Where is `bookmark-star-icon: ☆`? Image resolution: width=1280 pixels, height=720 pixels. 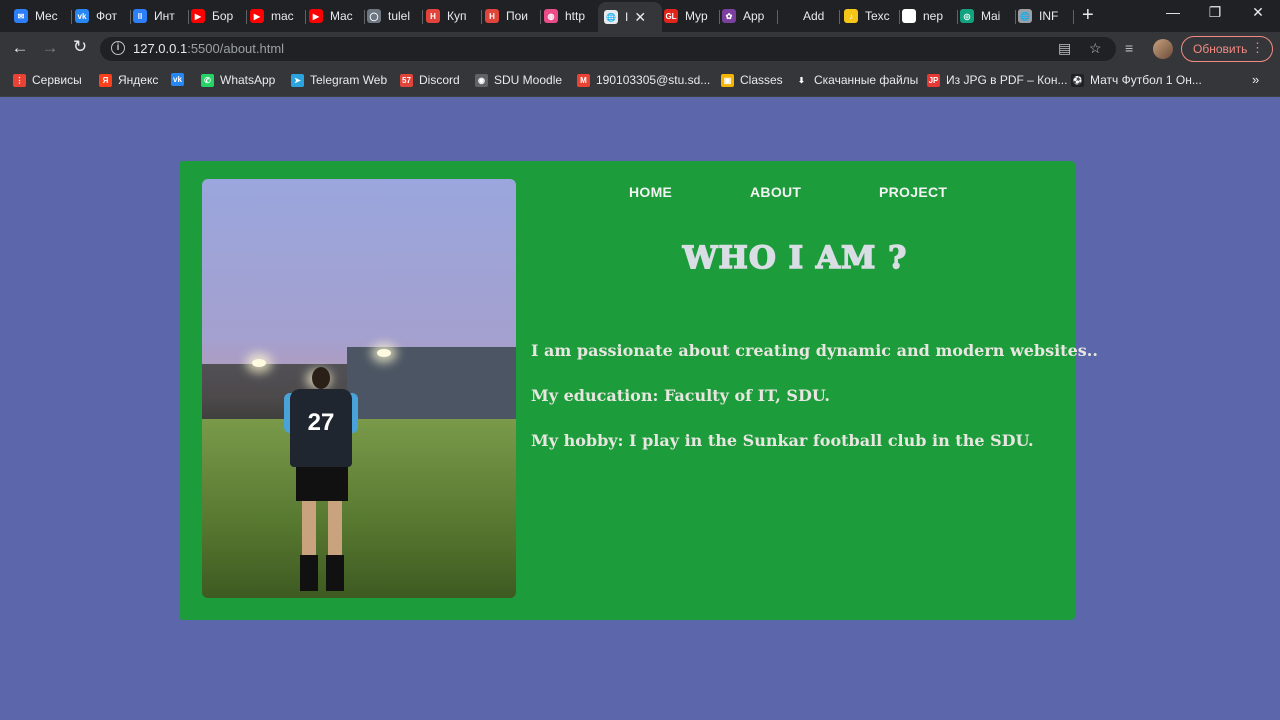
bookmark-star-icon: ☆ is located at coordinates (1095, 48).